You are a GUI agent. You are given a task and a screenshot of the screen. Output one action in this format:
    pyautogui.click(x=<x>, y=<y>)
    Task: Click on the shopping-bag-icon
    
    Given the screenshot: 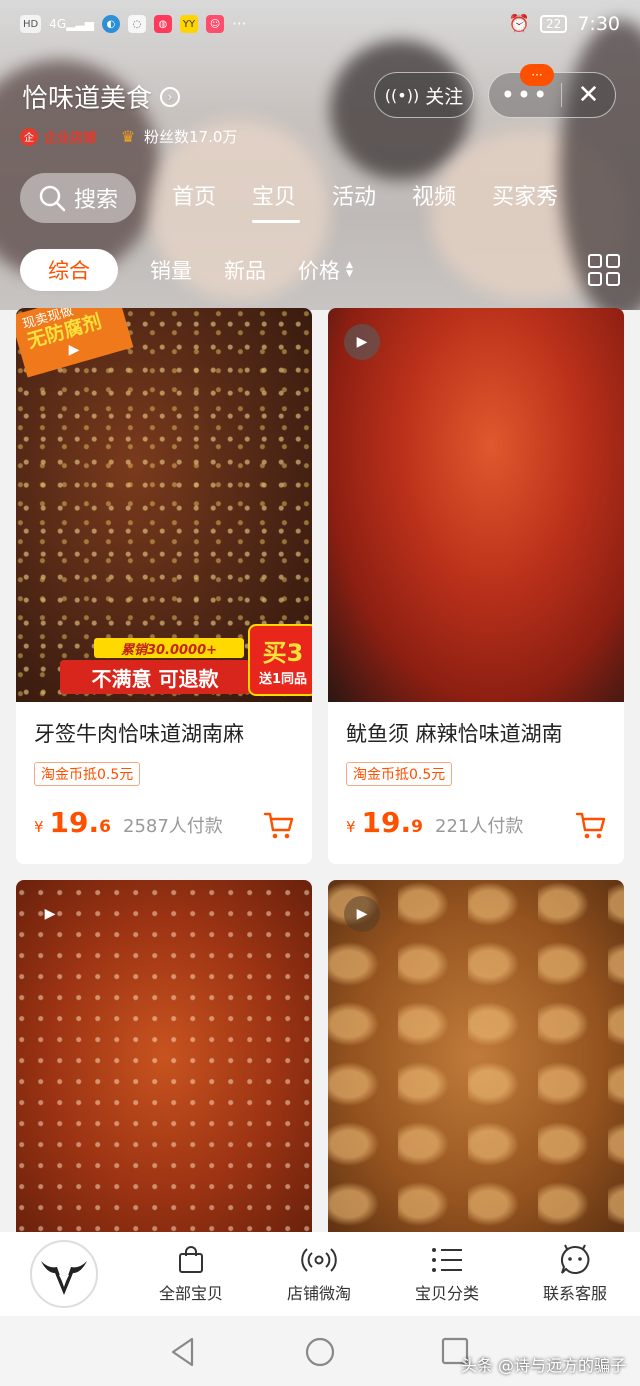 What is the action you would take?
    pyautogui.click(x=191, y=1260)
    